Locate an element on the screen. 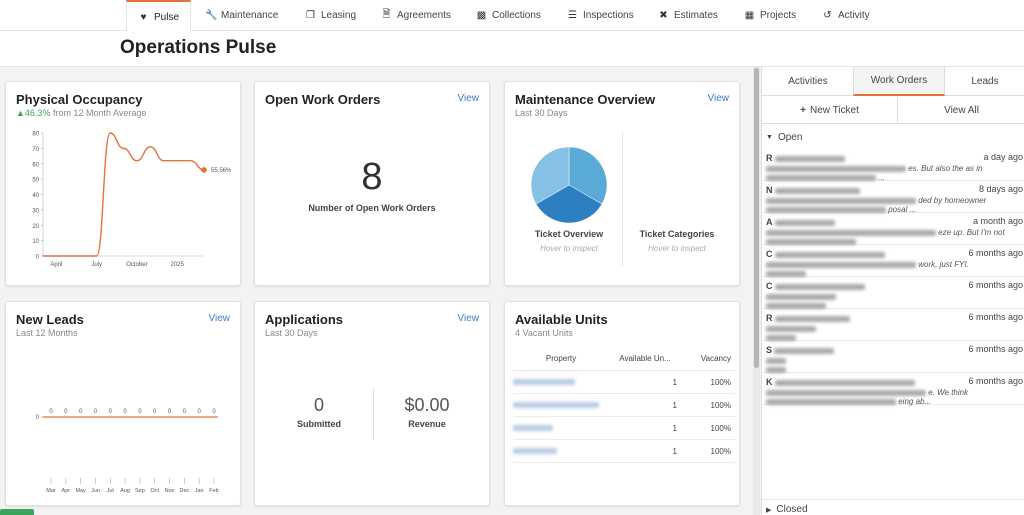  new-ticket-button: + New Ticket is located at coordinates (830, 110).